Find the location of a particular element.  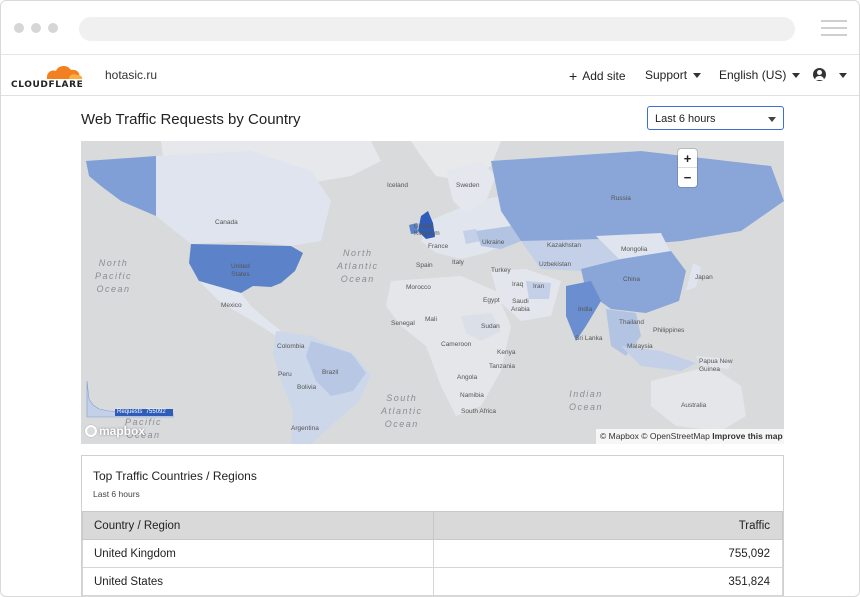

mapbox-logo: mapbox is located at coordinates (115, 431).